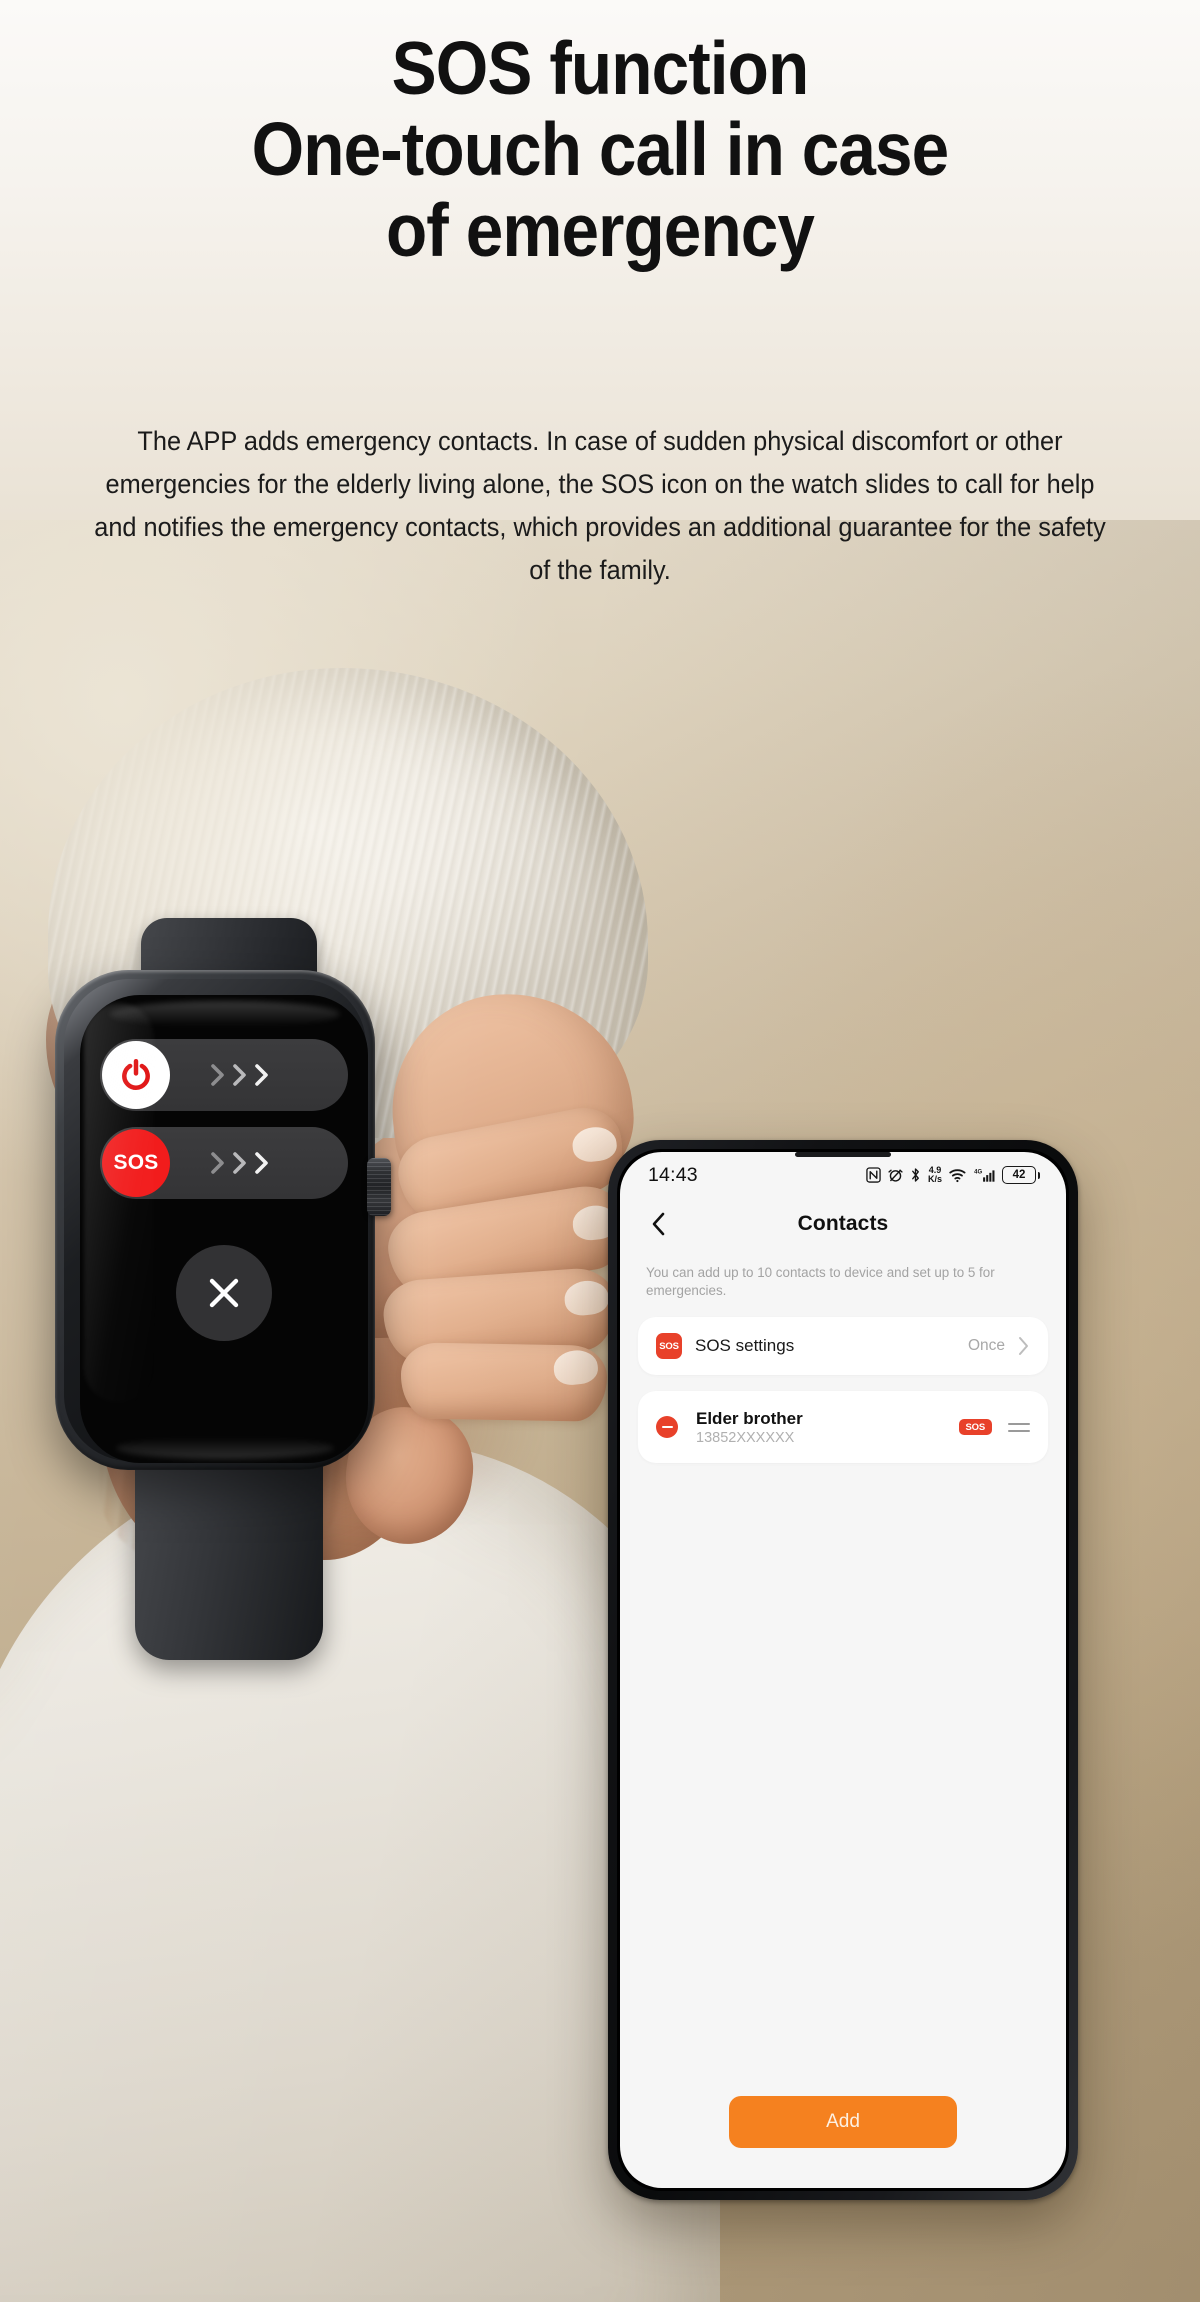 This screenshot has height=2302, width=1200. What do you see at coordinates (843, 1175) in the screenshot?
I see `status-bar: 14:43 4.9 K/s 4G 42` at bounding box center [843, 1175].